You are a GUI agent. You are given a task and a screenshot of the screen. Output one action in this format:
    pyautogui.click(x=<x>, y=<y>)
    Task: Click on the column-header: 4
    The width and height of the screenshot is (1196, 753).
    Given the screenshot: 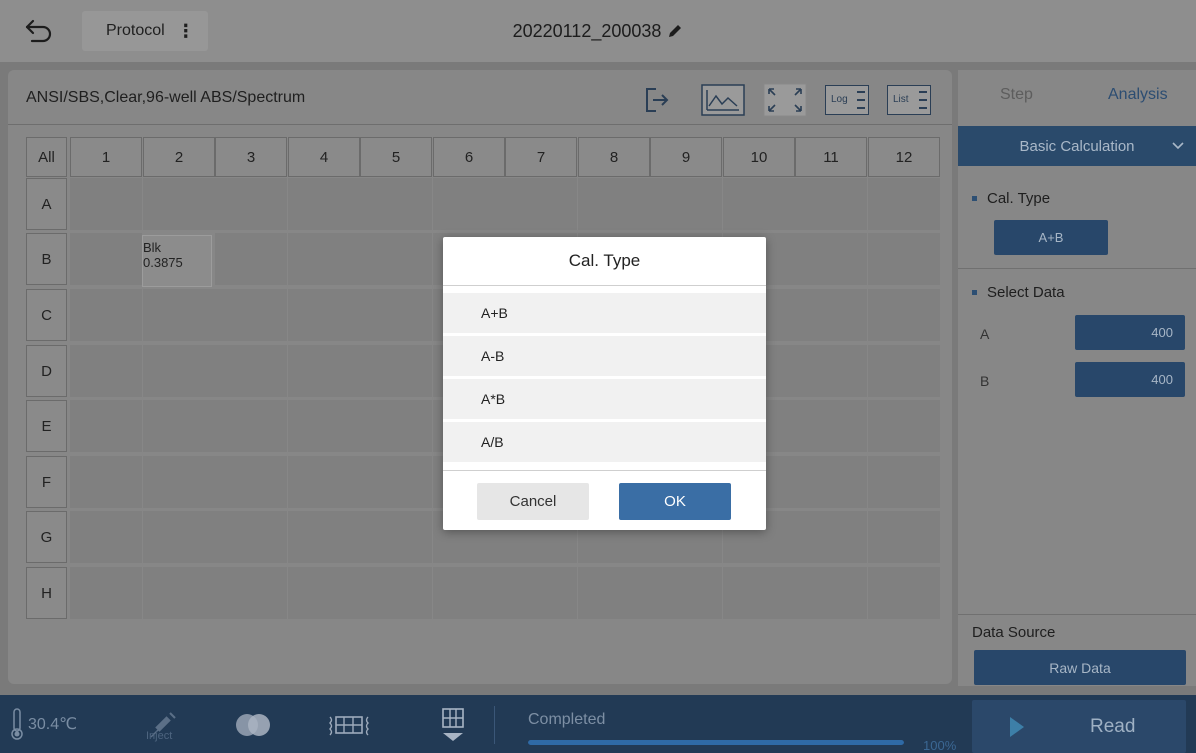 What is the action you would take?
    pyautogui.click(x=324, y=157)
    